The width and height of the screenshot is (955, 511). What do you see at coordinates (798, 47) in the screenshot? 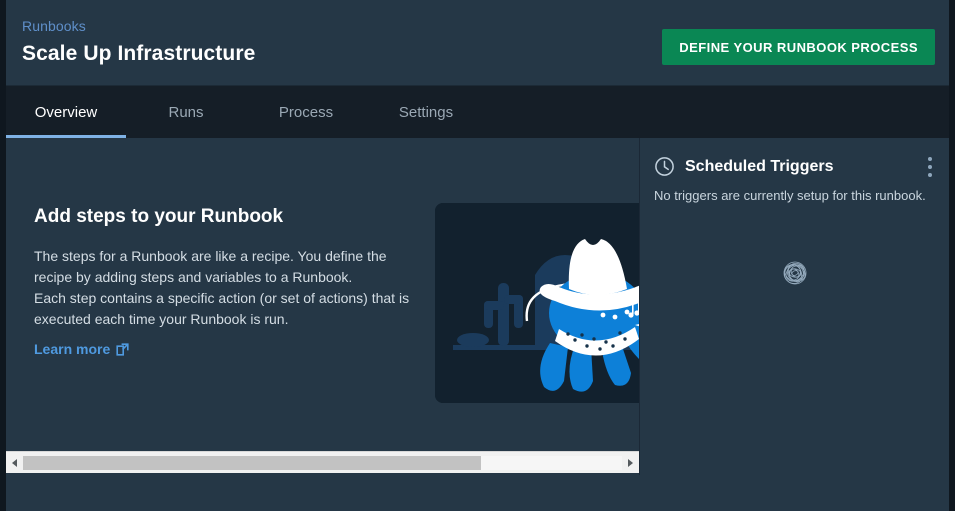
I see `define-runbook-process-button: DEFINE YOUR RUNBOOK PROCESS` at bounding box center [798, 47].